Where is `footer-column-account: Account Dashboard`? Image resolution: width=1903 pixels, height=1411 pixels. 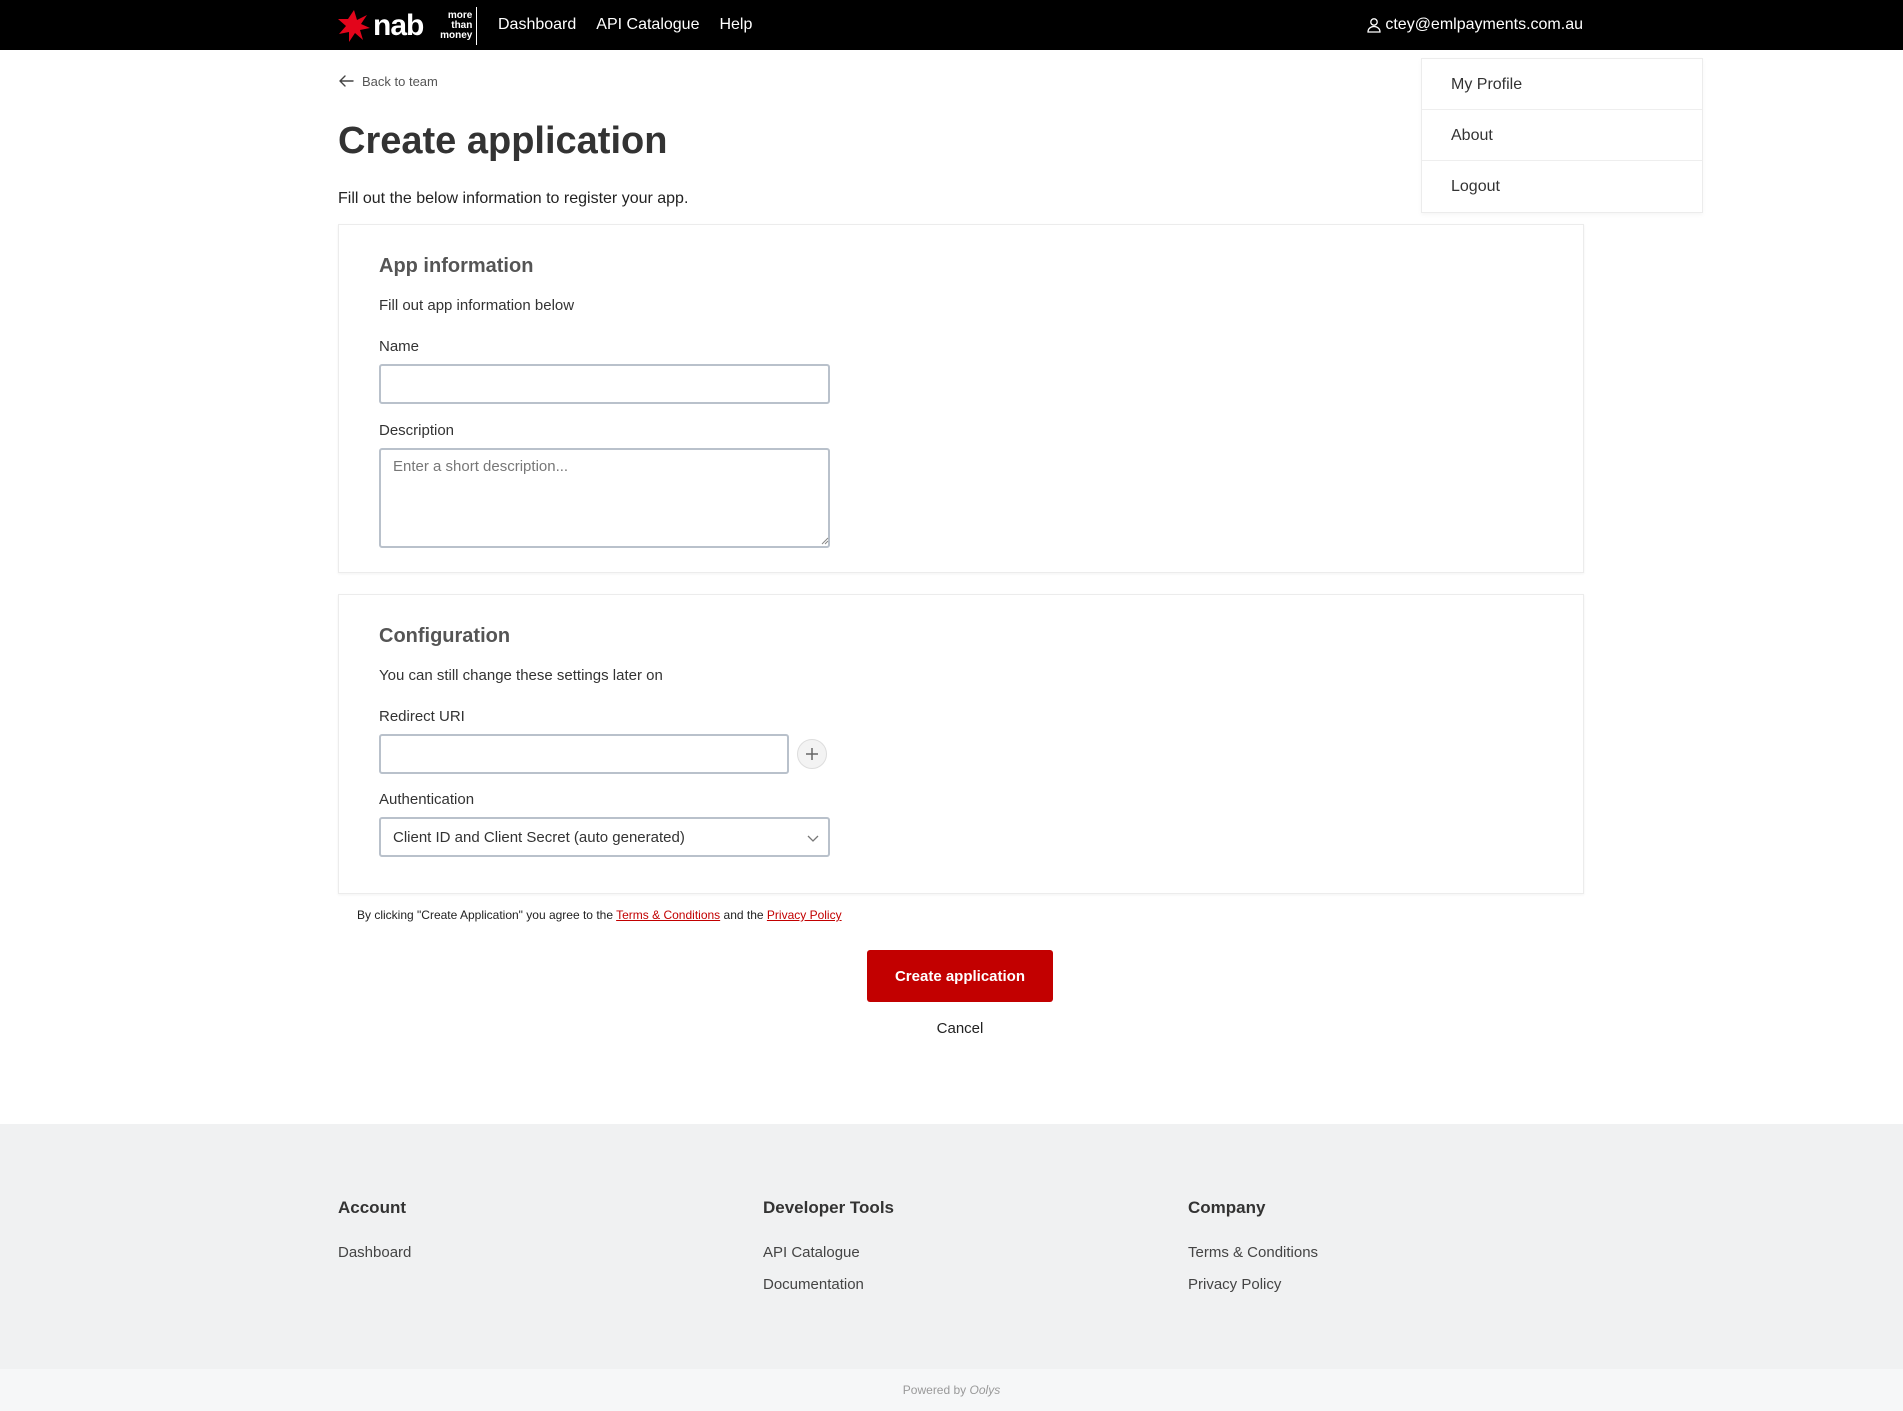 footer-column-account: Account Dashboard is located at coordinates (374, 1237).